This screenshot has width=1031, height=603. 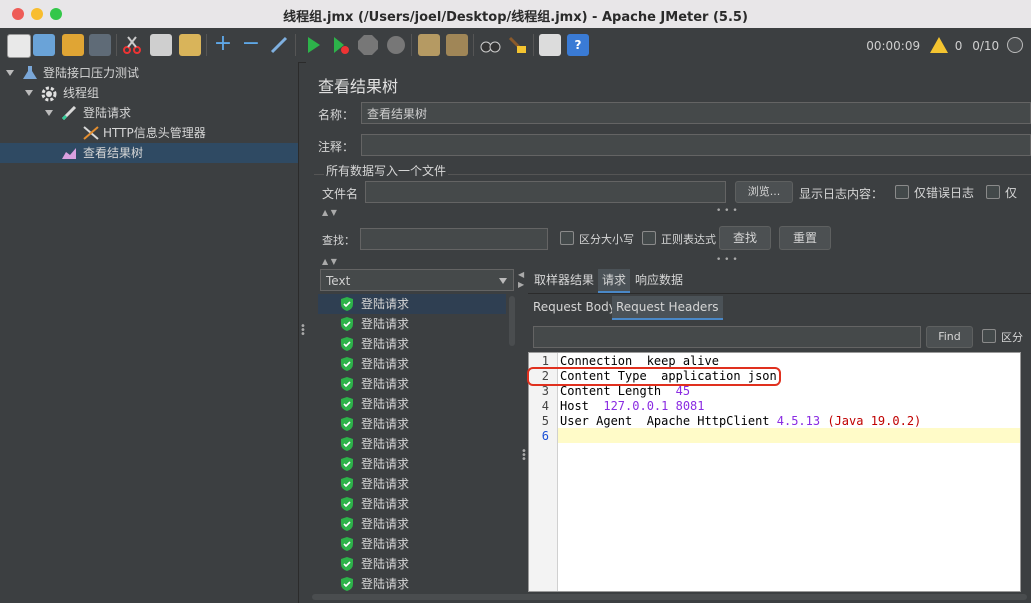 What do you see at coordinates (338, 240) in the screenshot?
I see `search-label: 查找：` at bounding box center [338, 240].